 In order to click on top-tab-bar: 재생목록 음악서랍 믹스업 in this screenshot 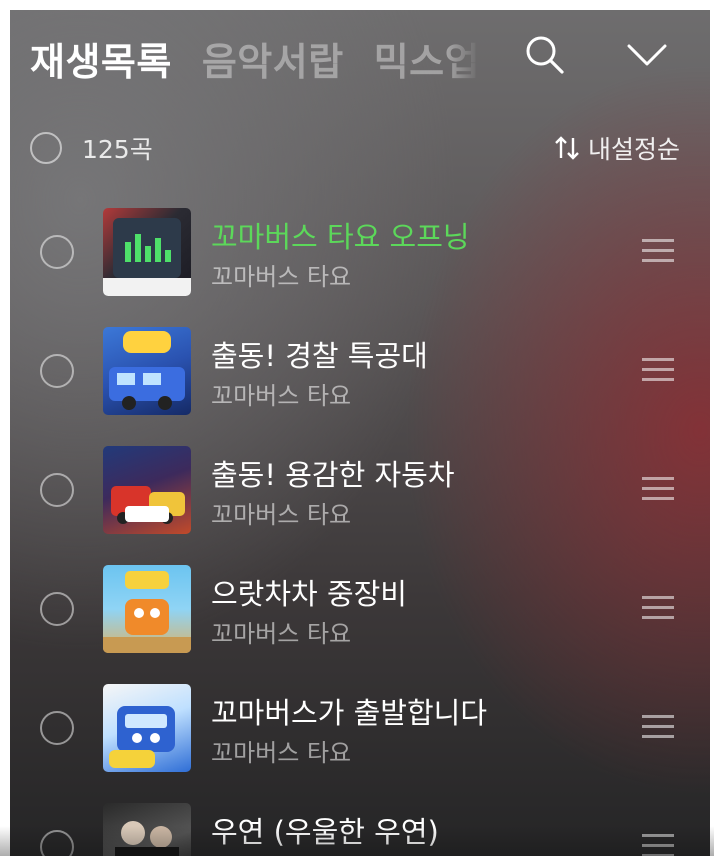, I will do `click(255, 58)`.